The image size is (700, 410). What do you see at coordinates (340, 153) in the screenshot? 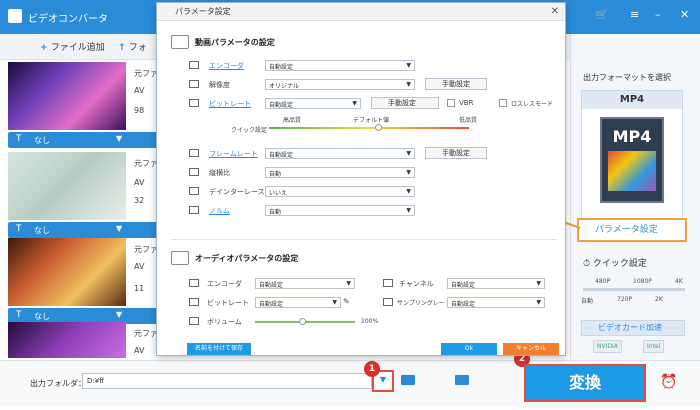
I see `framerate-select: 自動設定 ▼` at bounding box center [340, 153].